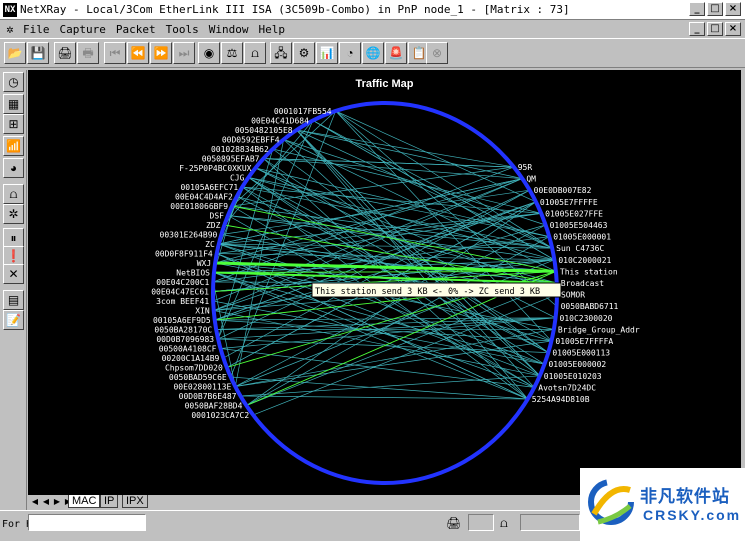  Describe the element at coordinates (184, 29) in the screenshot. I see `menu-tools: Tools` at that location.